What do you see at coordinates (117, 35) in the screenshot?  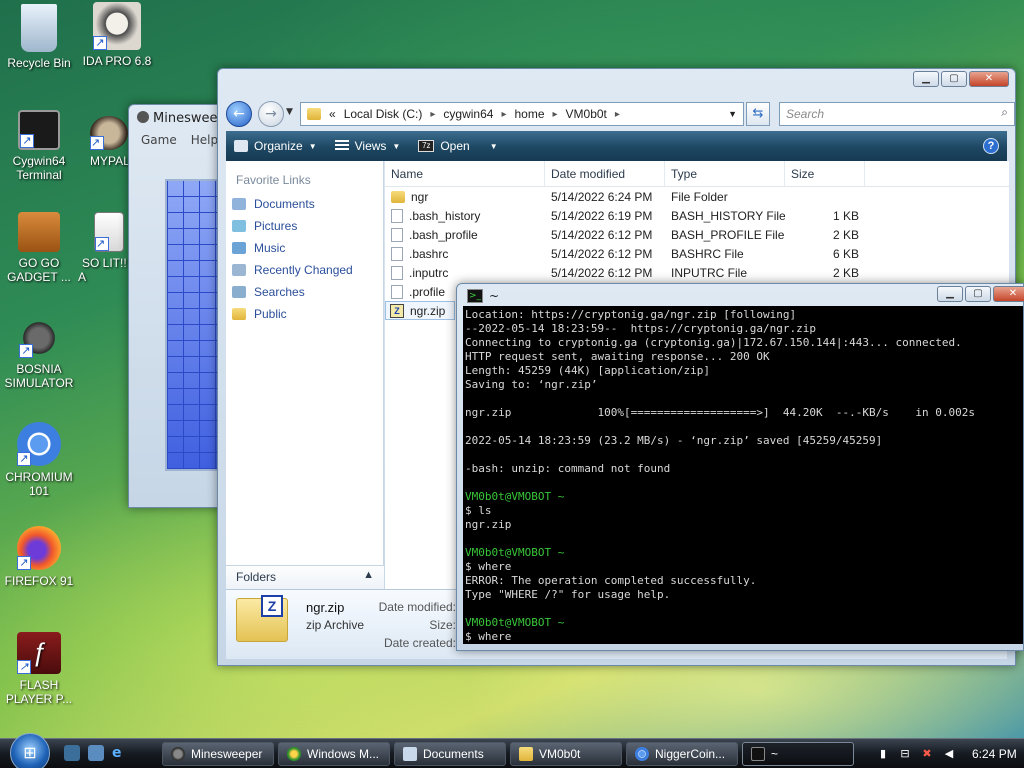 I see `desktop-icon-ida-pro: ↗ IDA PRO 6.8` at bounding box center [117, 35].